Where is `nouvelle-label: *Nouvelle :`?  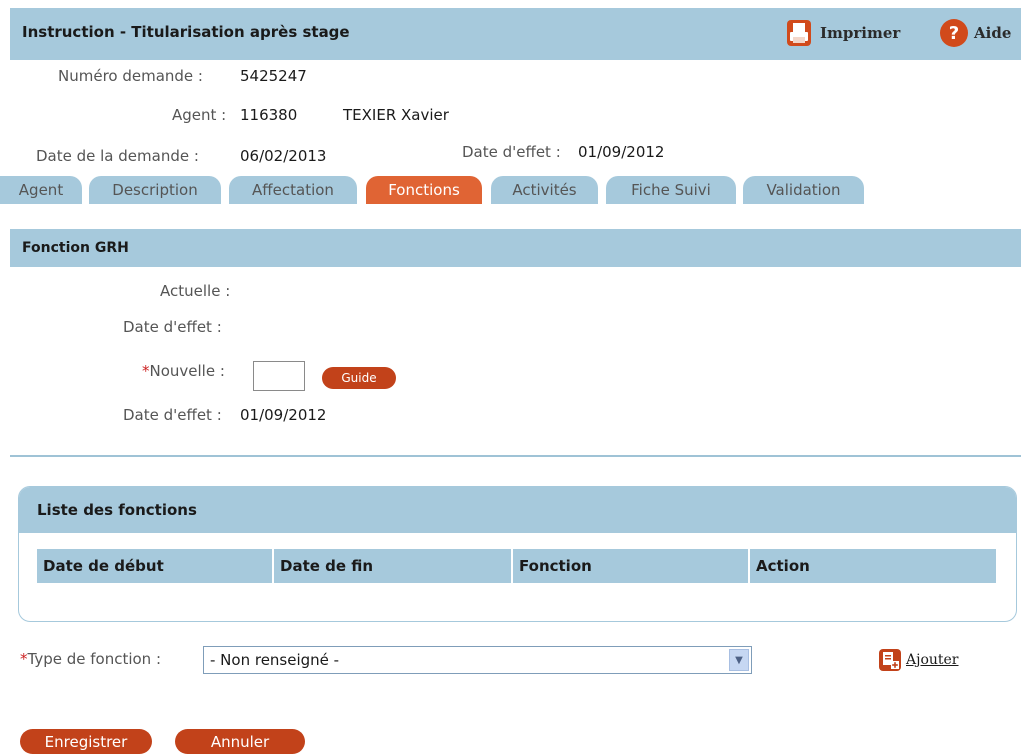 nouvelle-label: *Nouvelle : is located at coordinates (183, 371).